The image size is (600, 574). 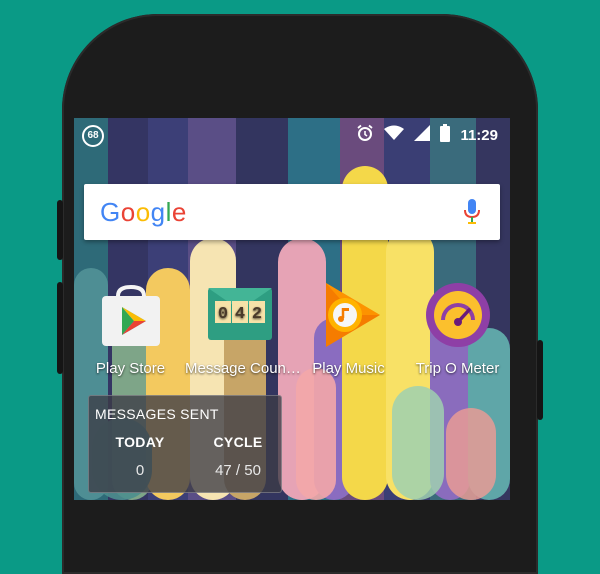 I want to click on counter-digit: 4, so click(x=239, y=314).